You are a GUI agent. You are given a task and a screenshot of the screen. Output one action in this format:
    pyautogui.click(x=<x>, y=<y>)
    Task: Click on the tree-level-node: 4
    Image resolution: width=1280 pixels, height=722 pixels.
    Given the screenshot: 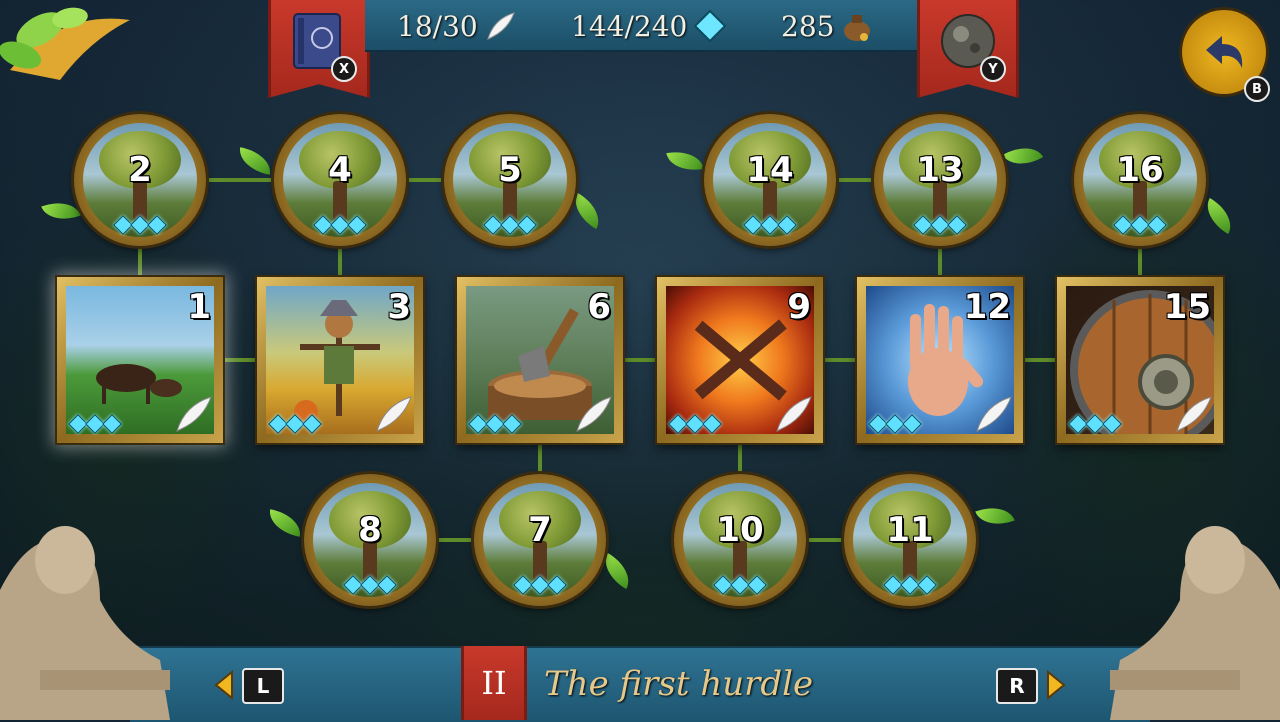 What is the action you would take?
    pyautogui.click(x=340, y=180)
    